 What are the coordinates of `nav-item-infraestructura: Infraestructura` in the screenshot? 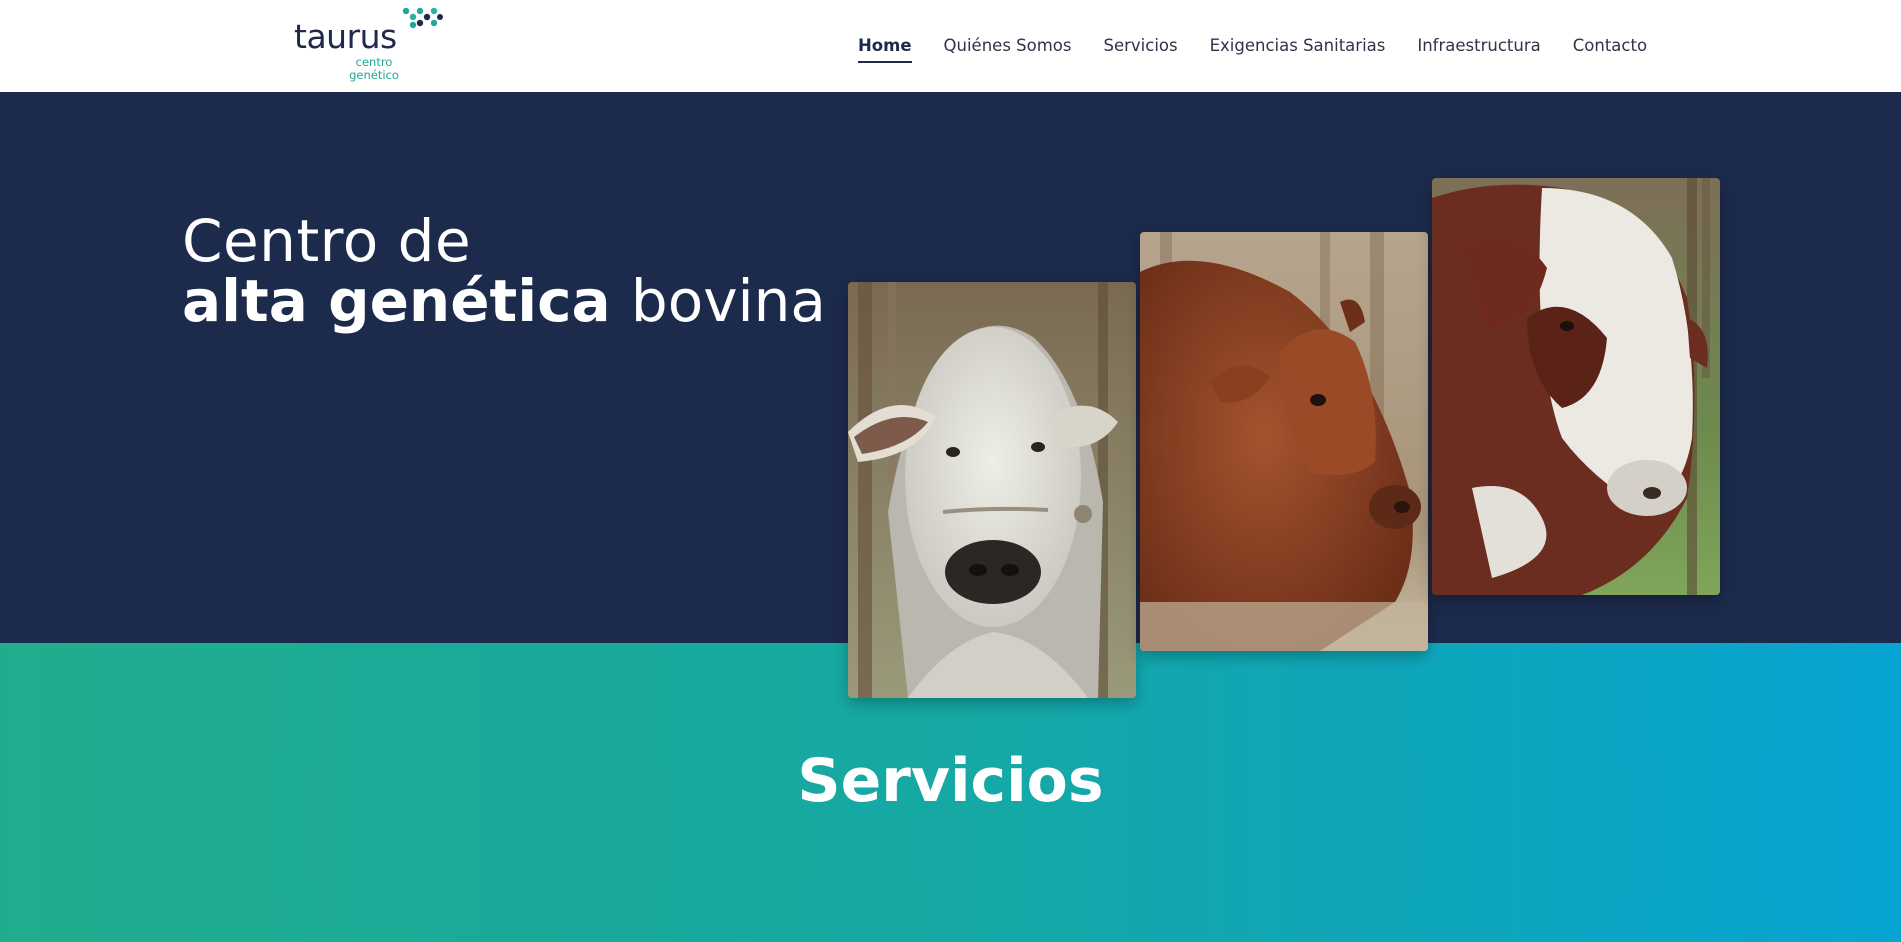 It's located at (1478, 46).